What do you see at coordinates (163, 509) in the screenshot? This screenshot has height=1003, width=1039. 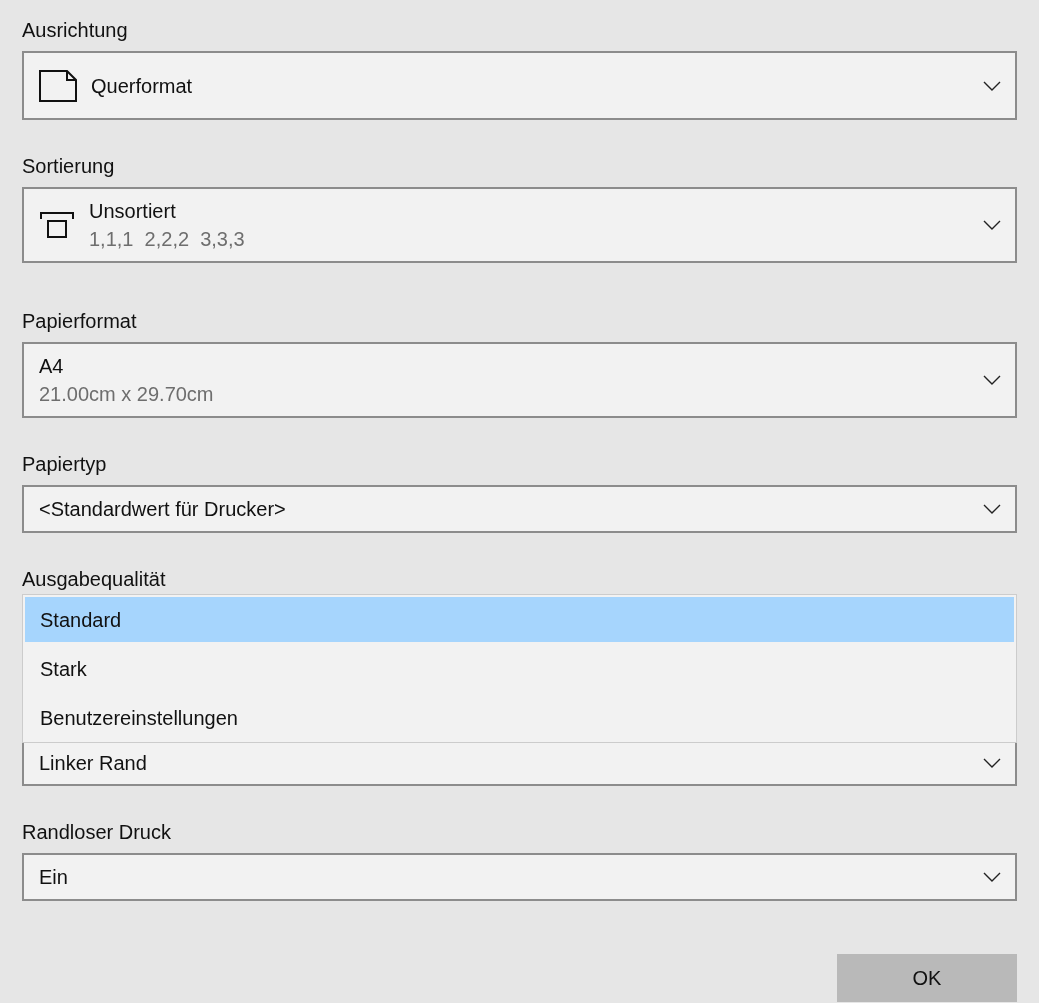 I see `dropdown-value: <Standardwert für Drucker>` at bounding box center [163, 509].